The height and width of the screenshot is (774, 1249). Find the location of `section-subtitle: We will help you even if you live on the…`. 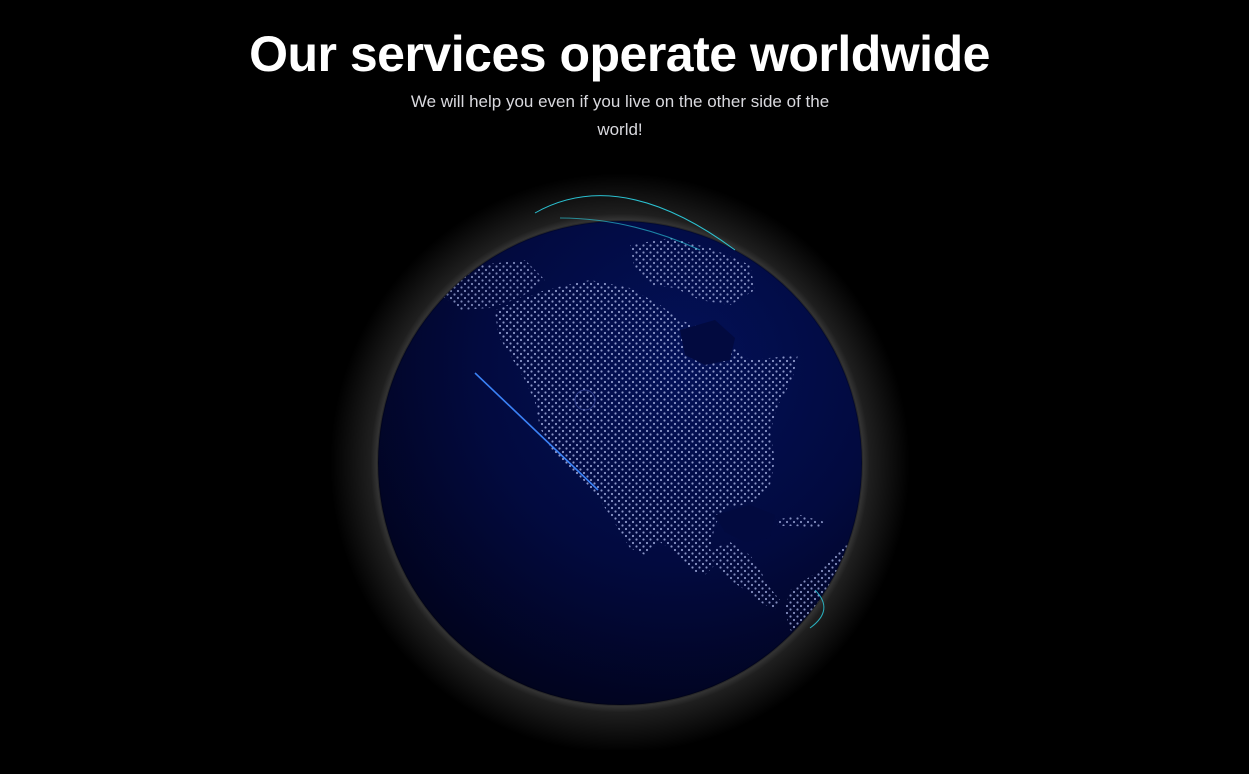

section-subtitle: We will help you even if you live on the… is located at coordinates (620, 115).